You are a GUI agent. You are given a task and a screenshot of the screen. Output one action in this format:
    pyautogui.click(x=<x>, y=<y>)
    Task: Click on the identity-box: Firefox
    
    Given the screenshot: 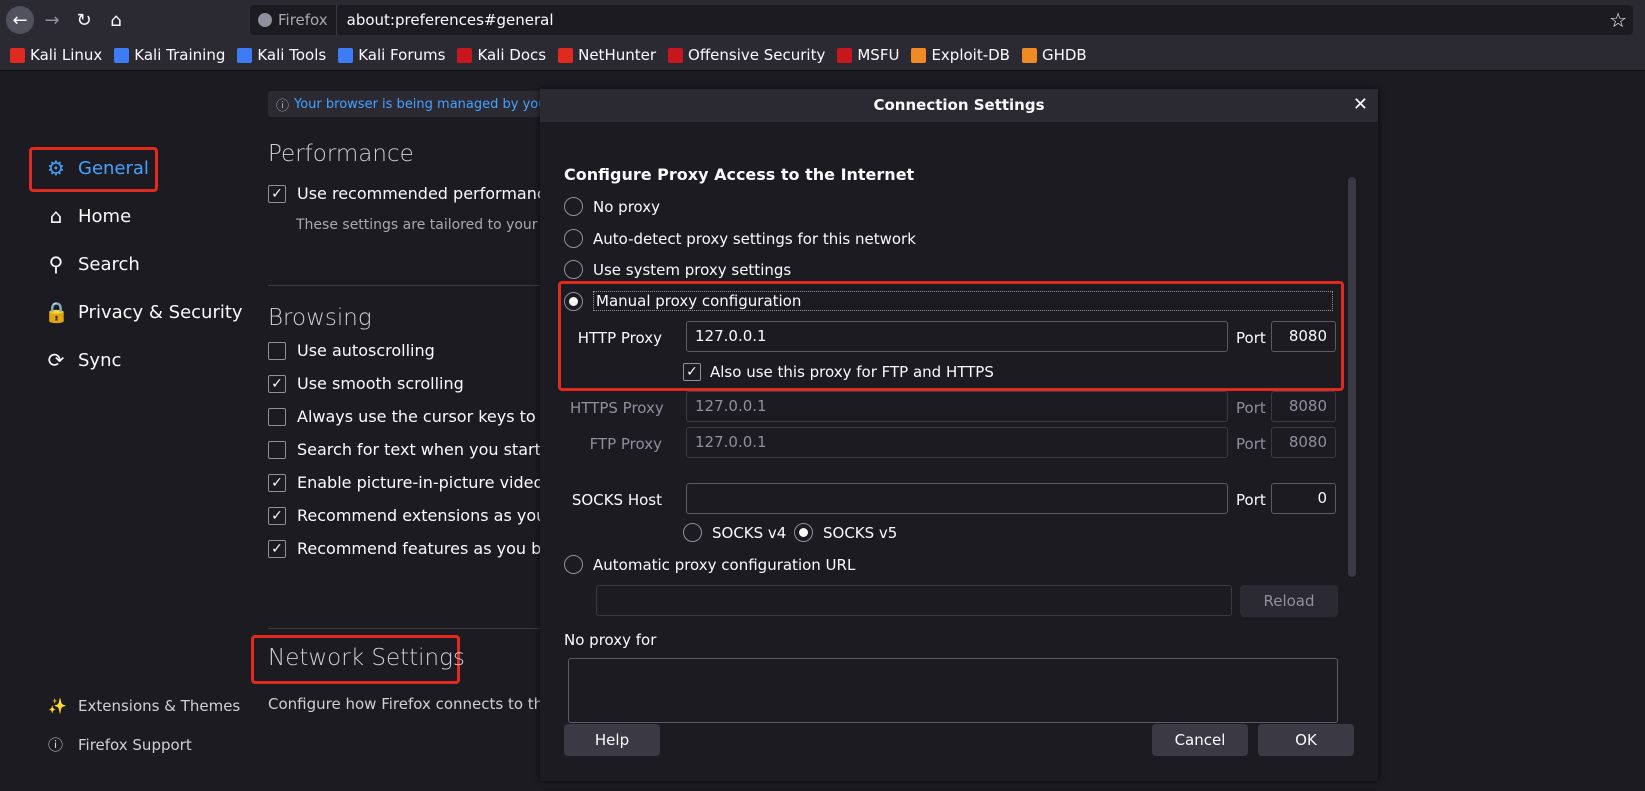 What is the action you would take?
    pyautogui.click(x=293, y=20)
    